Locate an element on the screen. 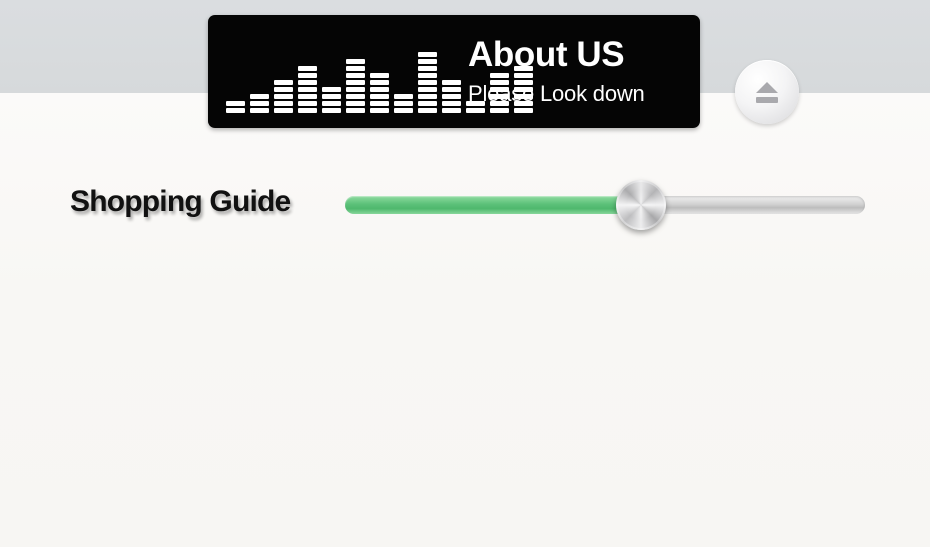 This screenshot has height=547, width=930. banner-text-block: About US Please Look down is located at coordinates (575, 72).